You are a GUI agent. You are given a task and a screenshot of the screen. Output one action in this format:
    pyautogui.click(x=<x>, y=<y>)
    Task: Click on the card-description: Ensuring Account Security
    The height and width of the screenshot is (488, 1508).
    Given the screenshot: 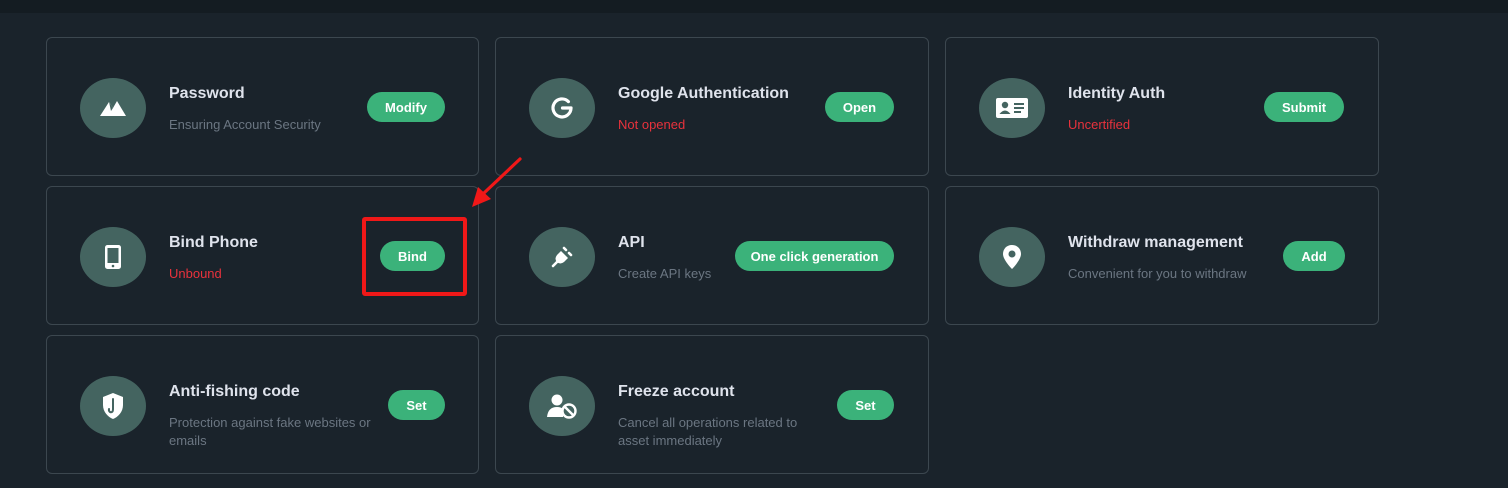 What is the action you would take?
    pyautogui.click(x=245, y=124)
    